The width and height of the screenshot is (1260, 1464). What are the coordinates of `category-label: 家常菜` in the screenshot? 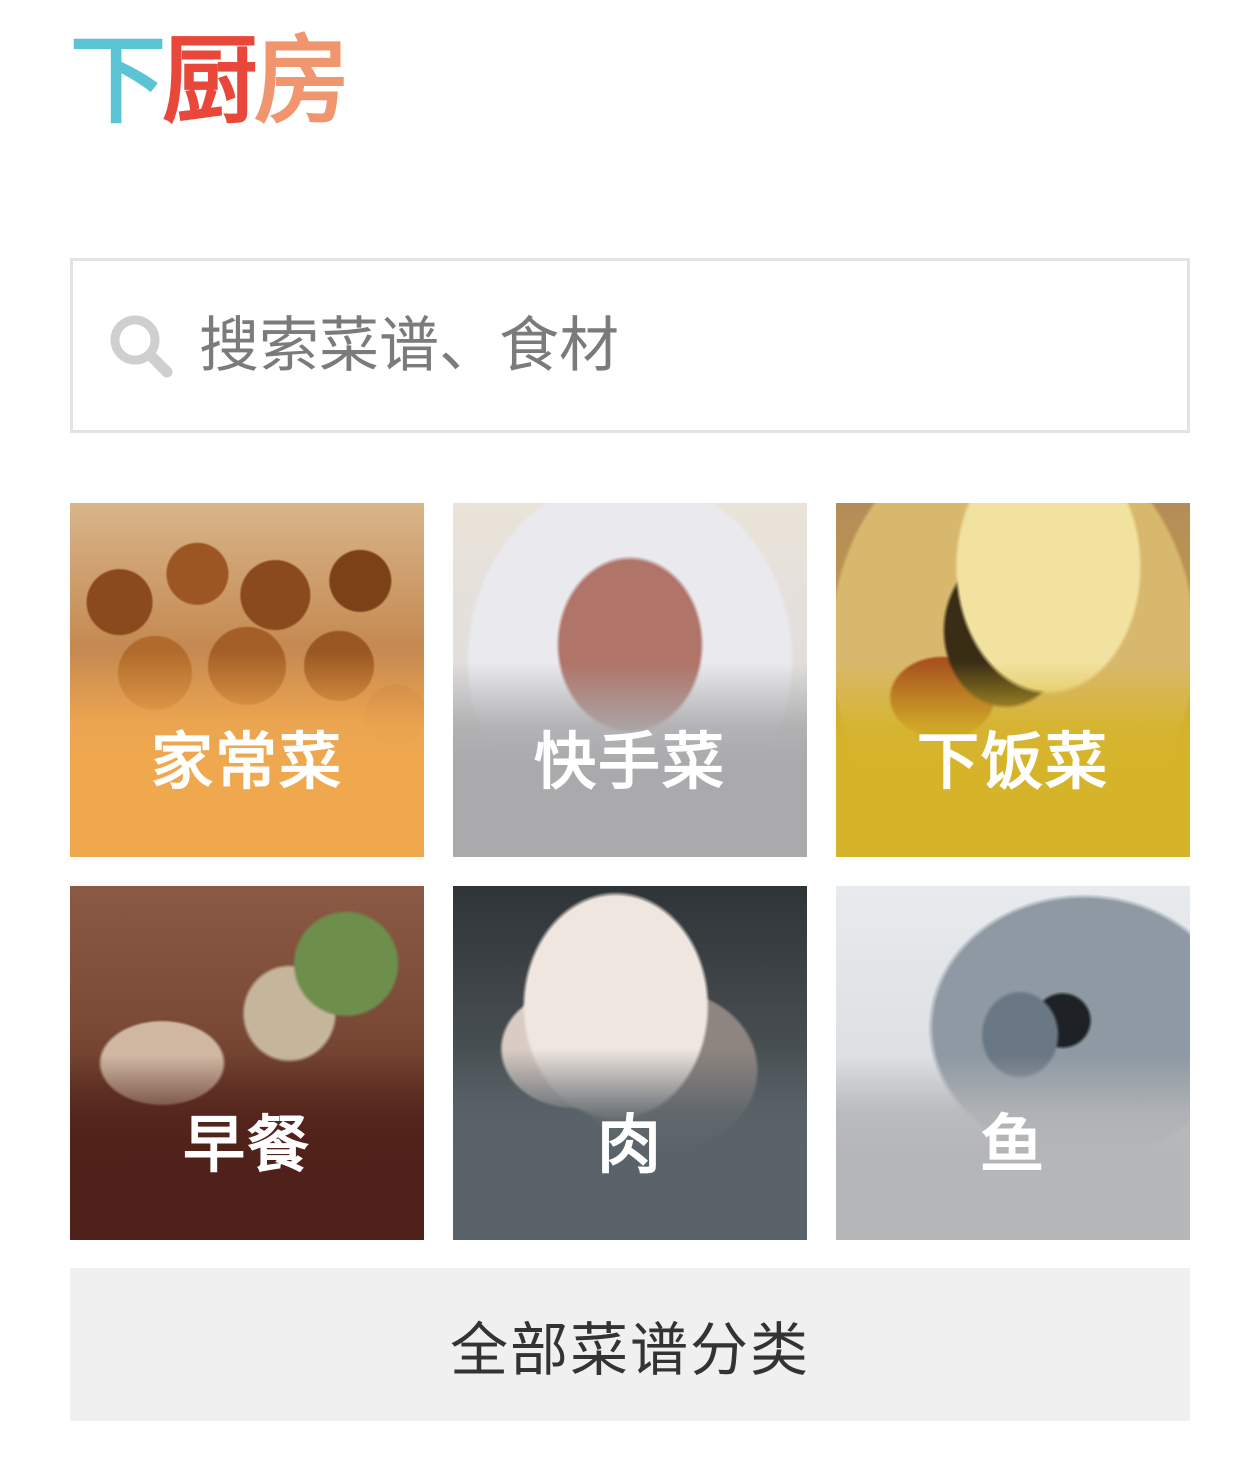 It's located at (246, 761).